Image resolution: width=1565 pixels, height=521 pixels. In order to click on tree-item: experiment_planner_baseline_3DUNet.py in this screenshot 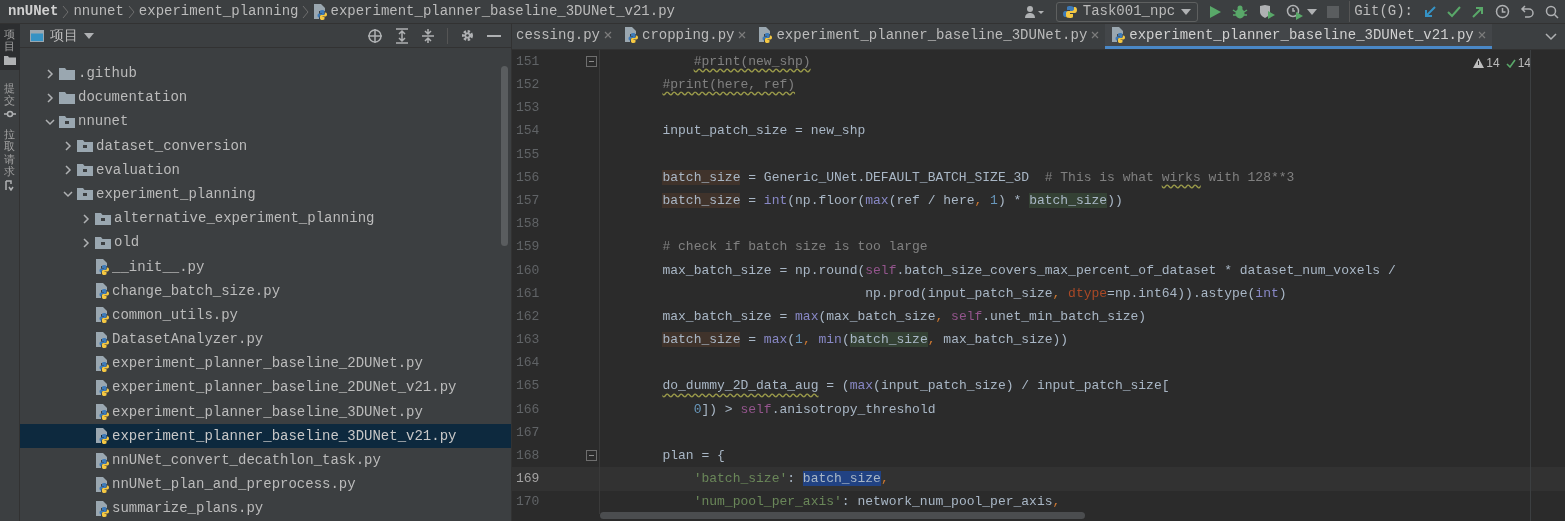, I will do `click(265, 412)`.